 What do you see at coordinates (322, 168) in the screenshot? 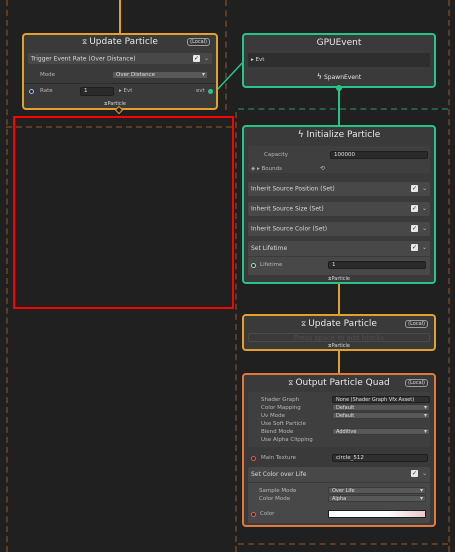
I see `bounds-link-icon: ⟲` at bounding box center [322, 168].